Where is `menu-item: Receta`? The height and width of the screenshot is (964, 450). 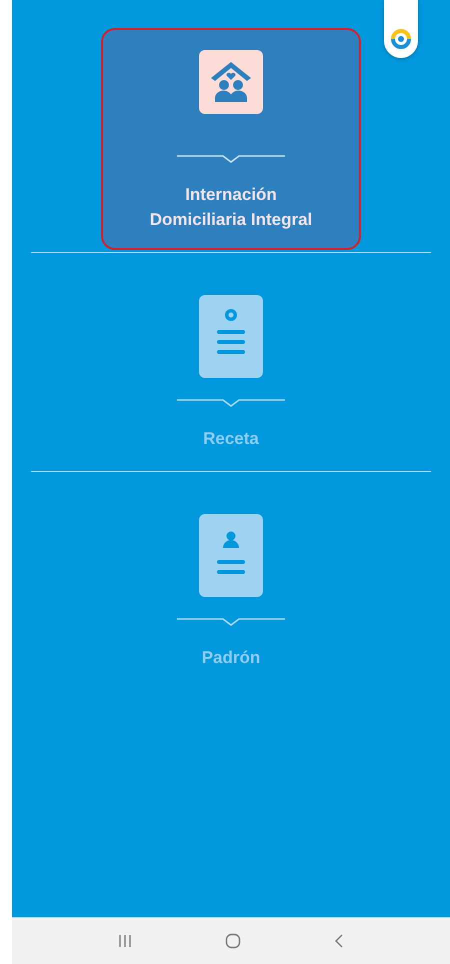 menu-item: Receta is located at coordinates (231, 371).